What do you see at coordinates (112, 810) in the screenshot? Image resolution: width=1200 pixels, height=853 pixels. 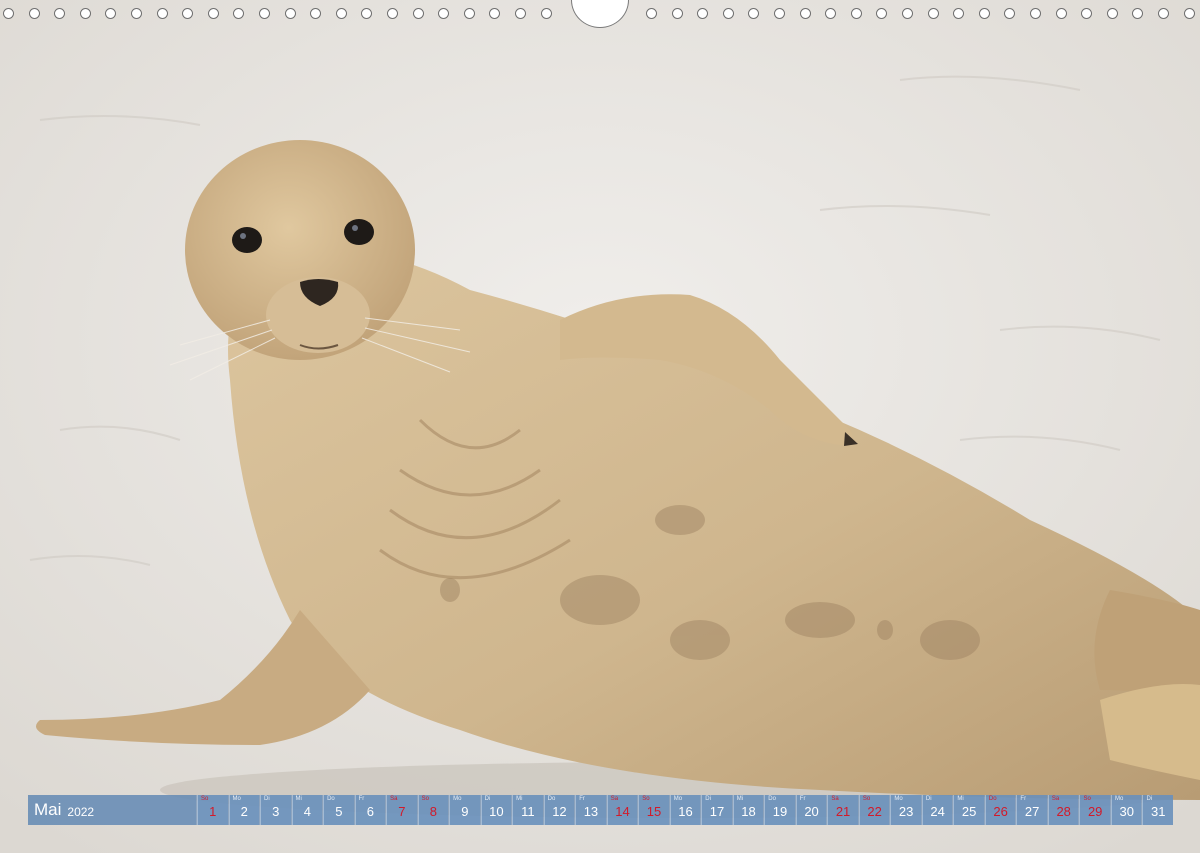 I see `month-label: Mai 2022` at bounding box center [112, 810].